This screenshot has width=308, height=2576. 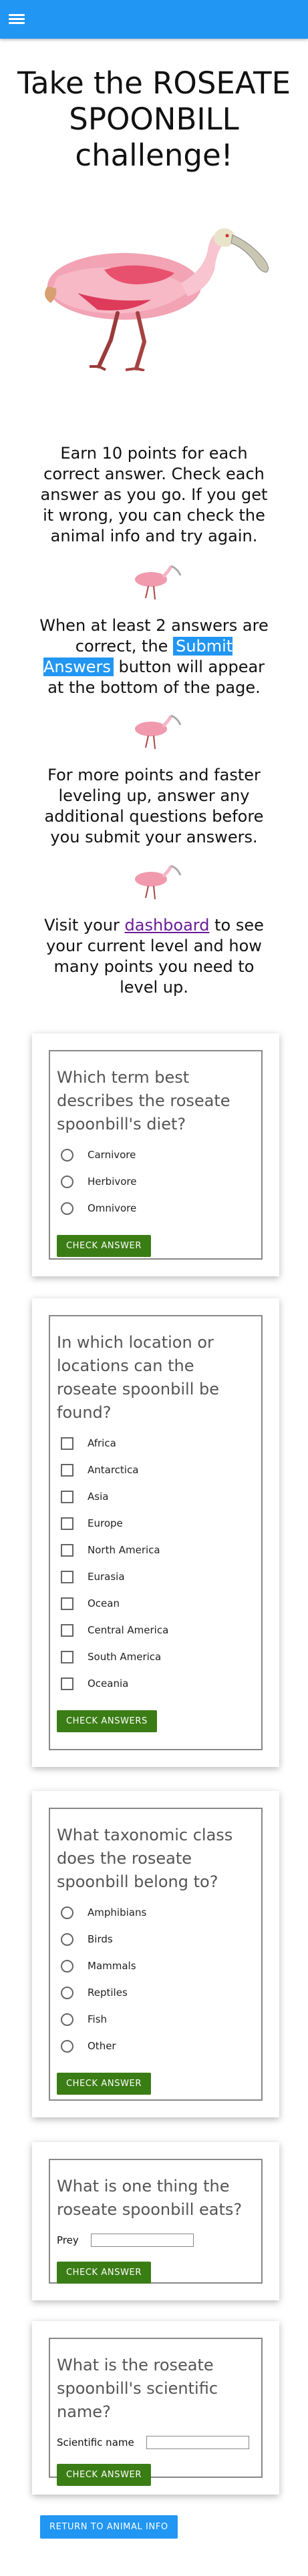 What do you see at coordinates (107, 1721) in the screenshot?
I see `check-answers-button: CHECK ANSWERS` at bounding box center [107, 1721].